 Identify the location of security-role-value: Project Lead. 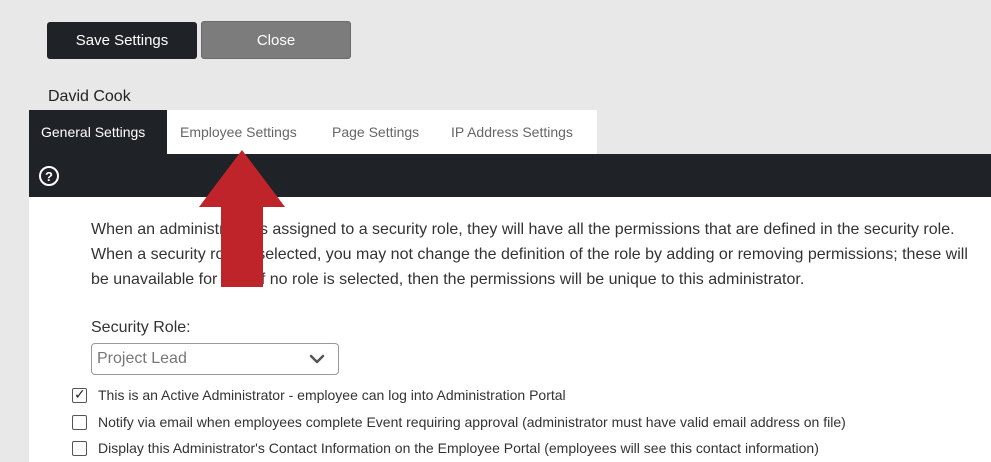
(142, 358).